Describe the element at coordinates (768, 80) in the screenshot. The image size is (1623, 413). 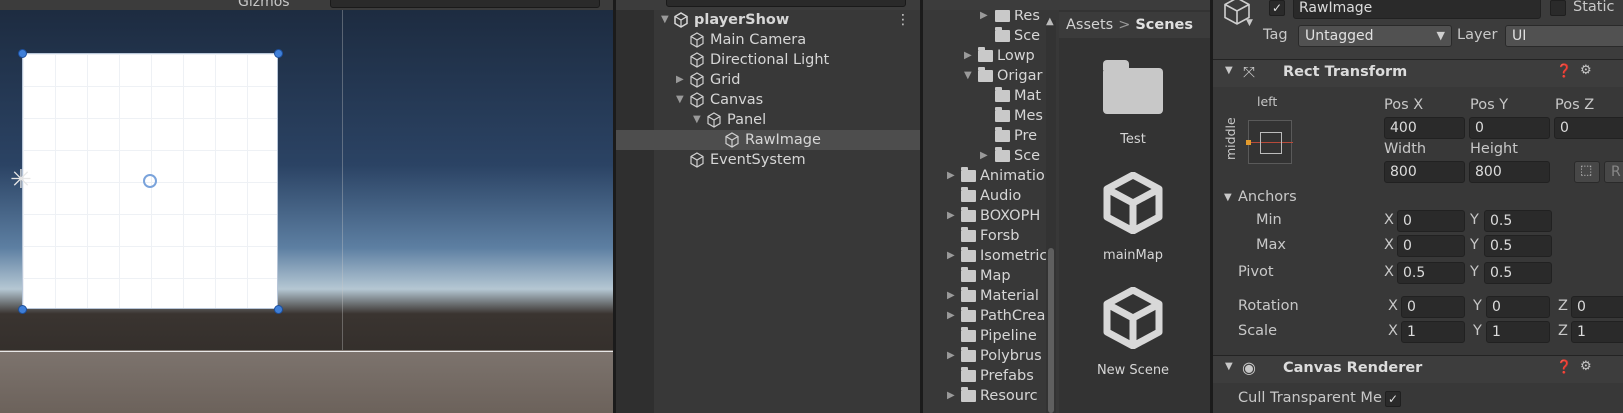
I see `hierarchy-item-grid: ▶ Grid` at that location.